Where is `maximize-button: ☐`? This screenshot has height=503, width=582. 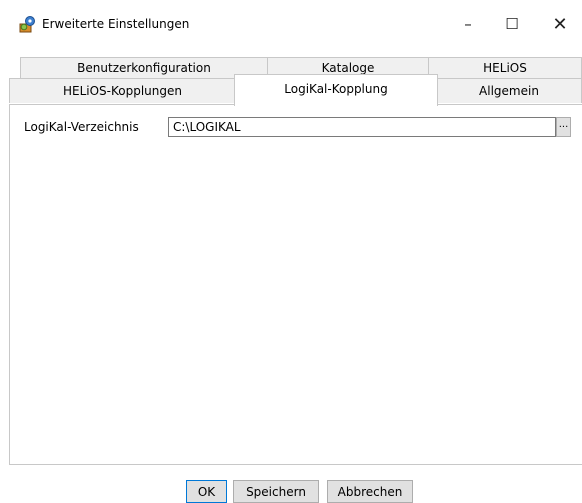 maximize-button: ☐ is located at coordinates (512, 24).